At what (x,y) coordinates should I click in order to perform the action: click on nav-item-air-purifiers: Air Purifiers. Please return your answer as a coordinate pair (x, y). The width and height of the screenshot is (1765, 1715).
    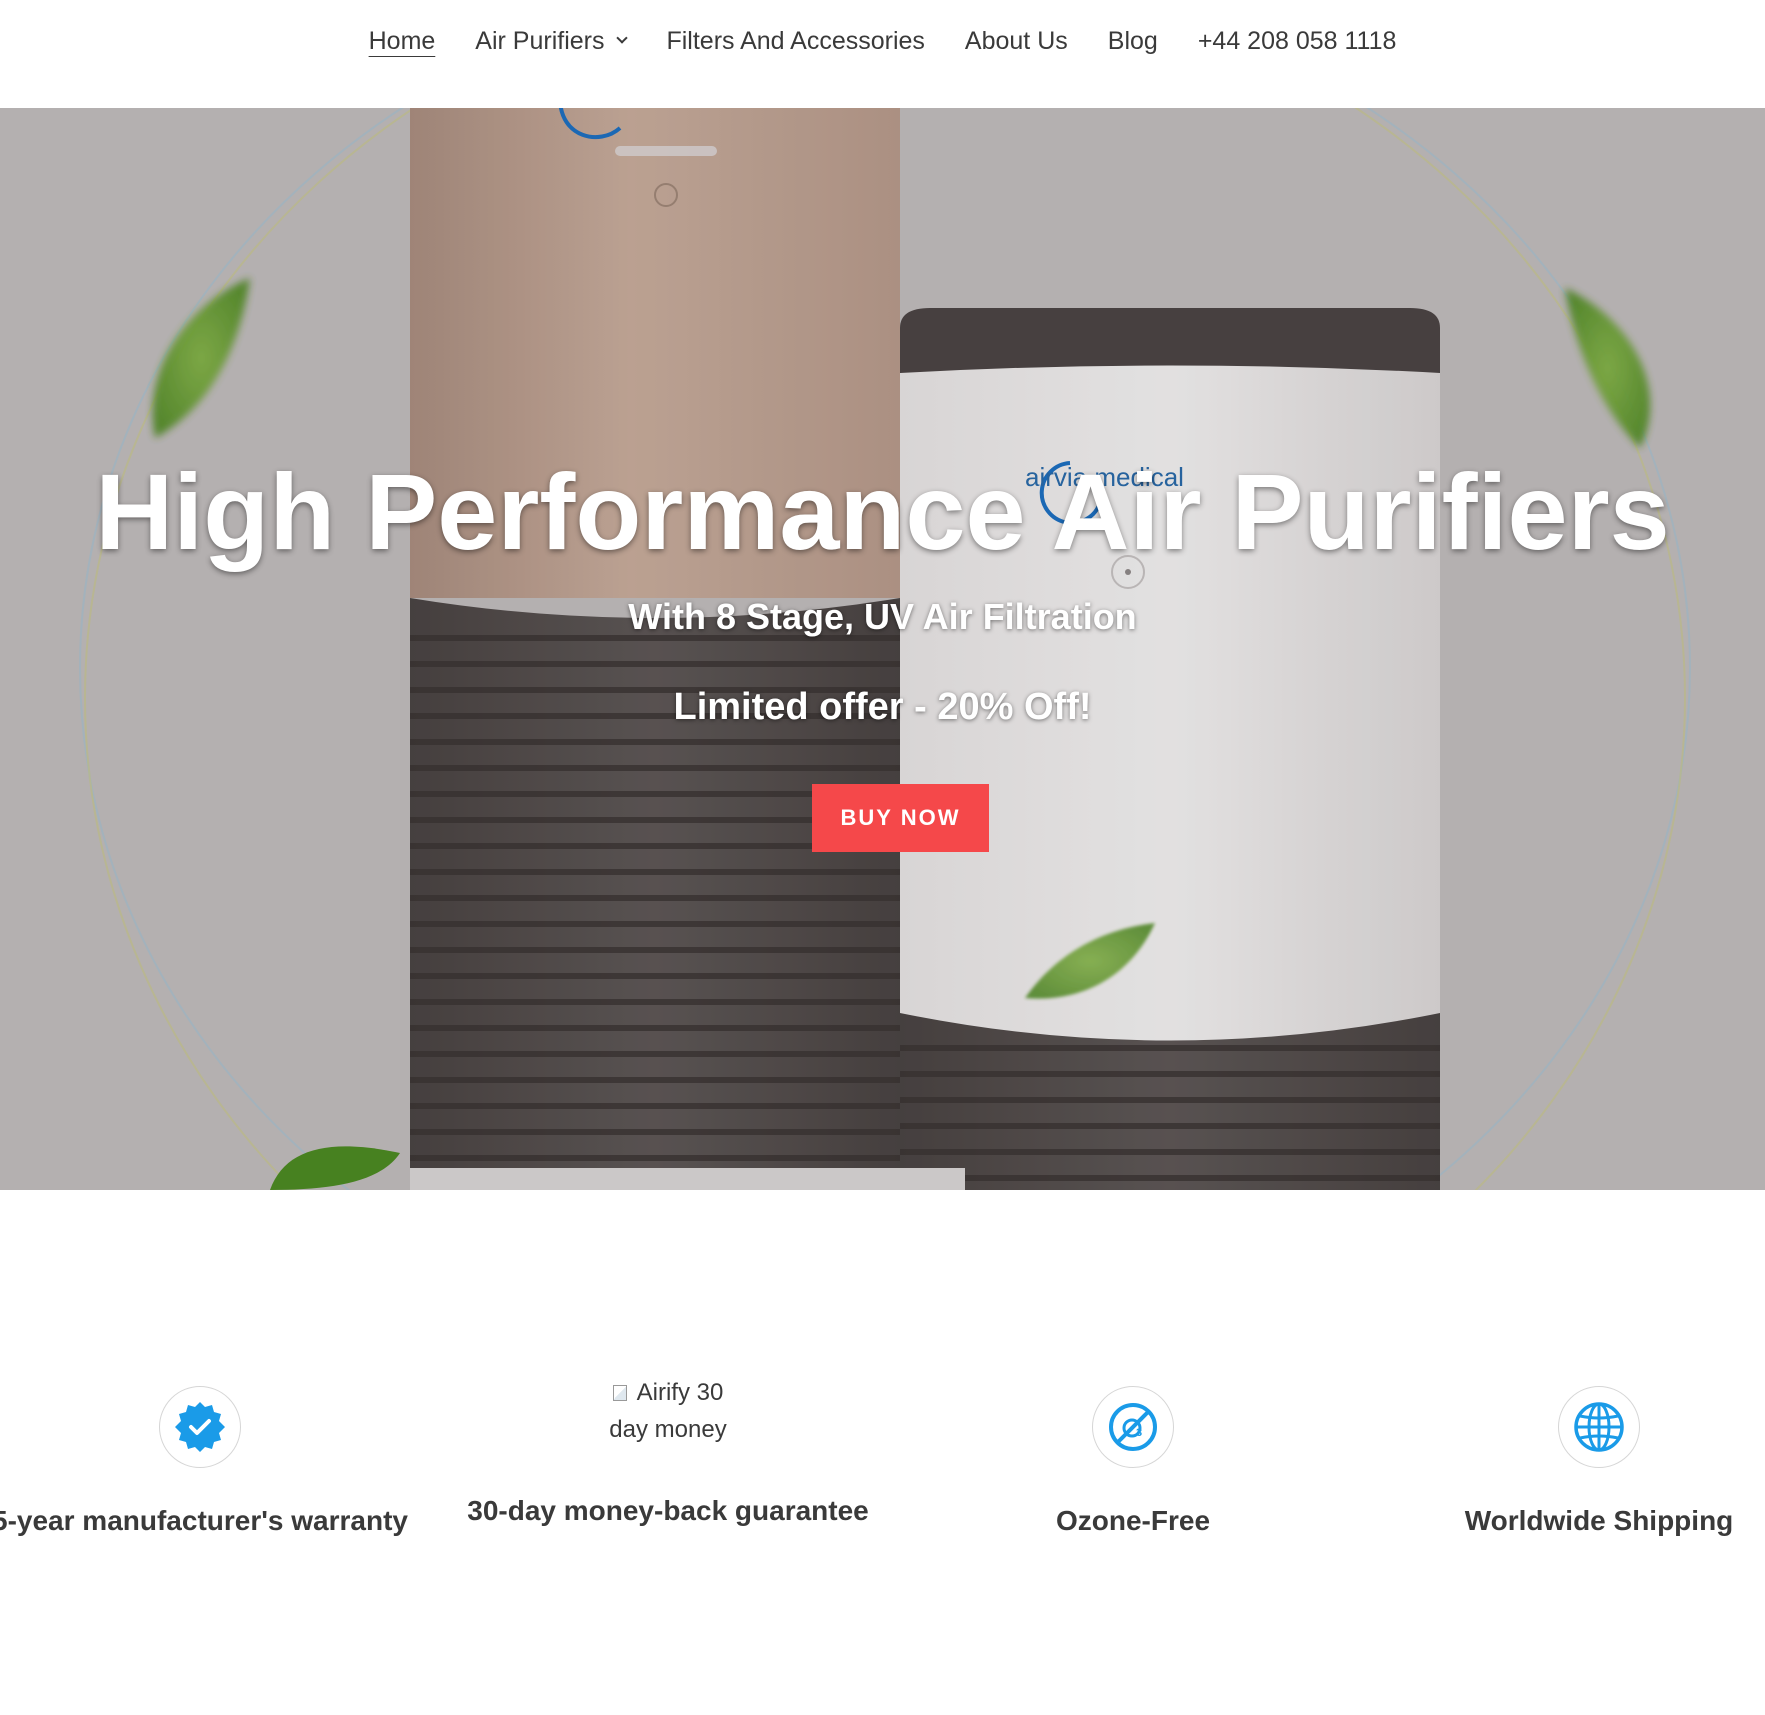
    Looking at the image, I should click on (550, 41).